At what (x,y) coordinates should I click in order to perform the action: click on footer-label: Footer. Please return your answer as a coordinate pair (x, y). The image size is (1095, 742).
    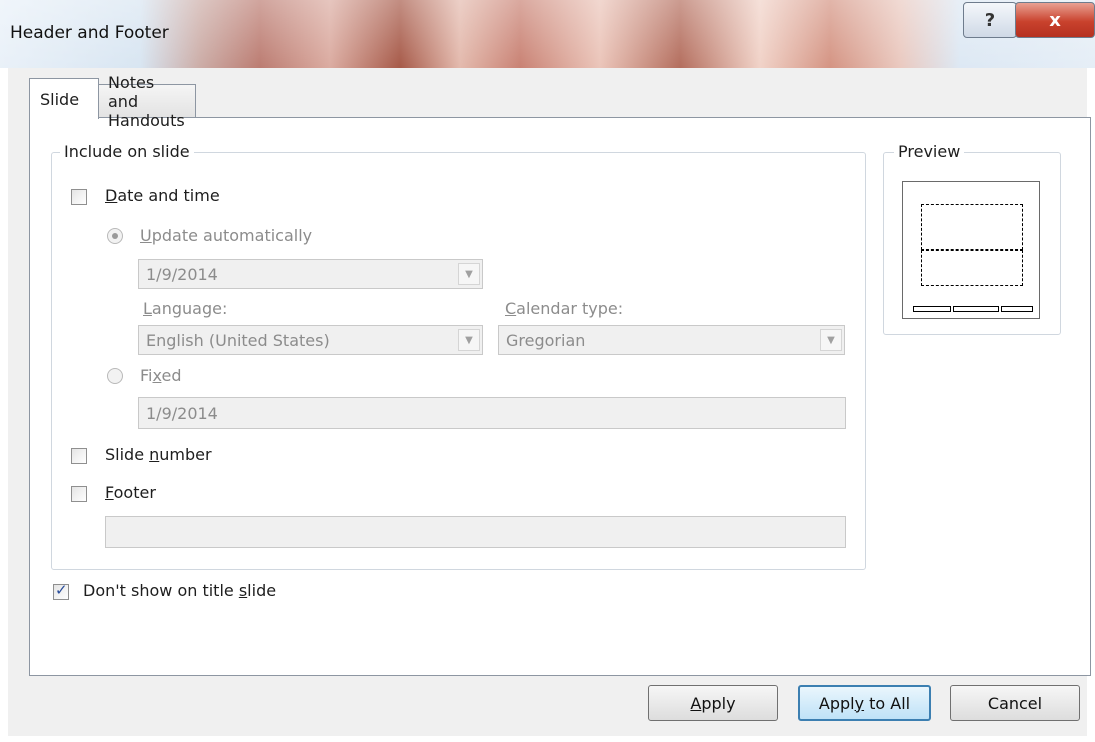
    Looking at the image, I should click on (130, 492).